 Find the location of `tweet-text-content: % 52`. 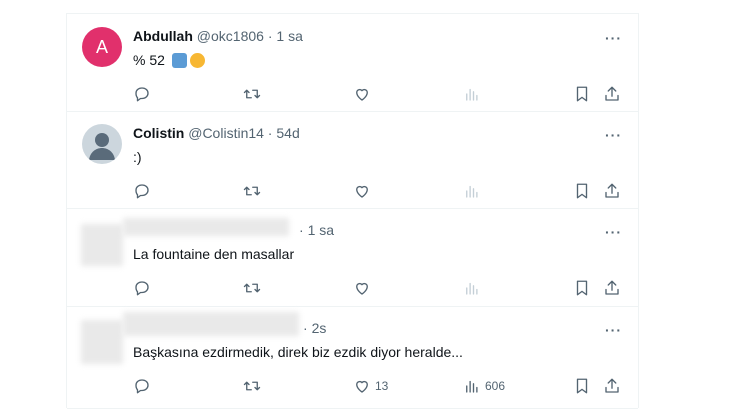

tweet-text-content: % 52 is located at coordinates (149, 60).